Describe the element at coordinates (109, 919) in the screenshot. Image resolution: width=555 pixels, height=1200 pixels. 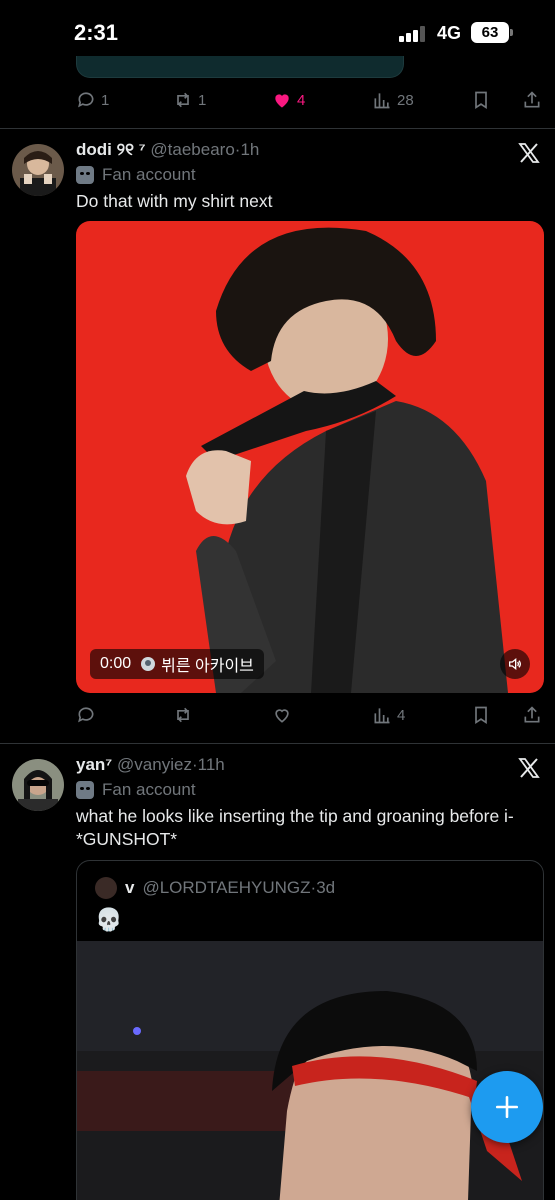
I see `quoted-tweet-text: 💀` at that location.